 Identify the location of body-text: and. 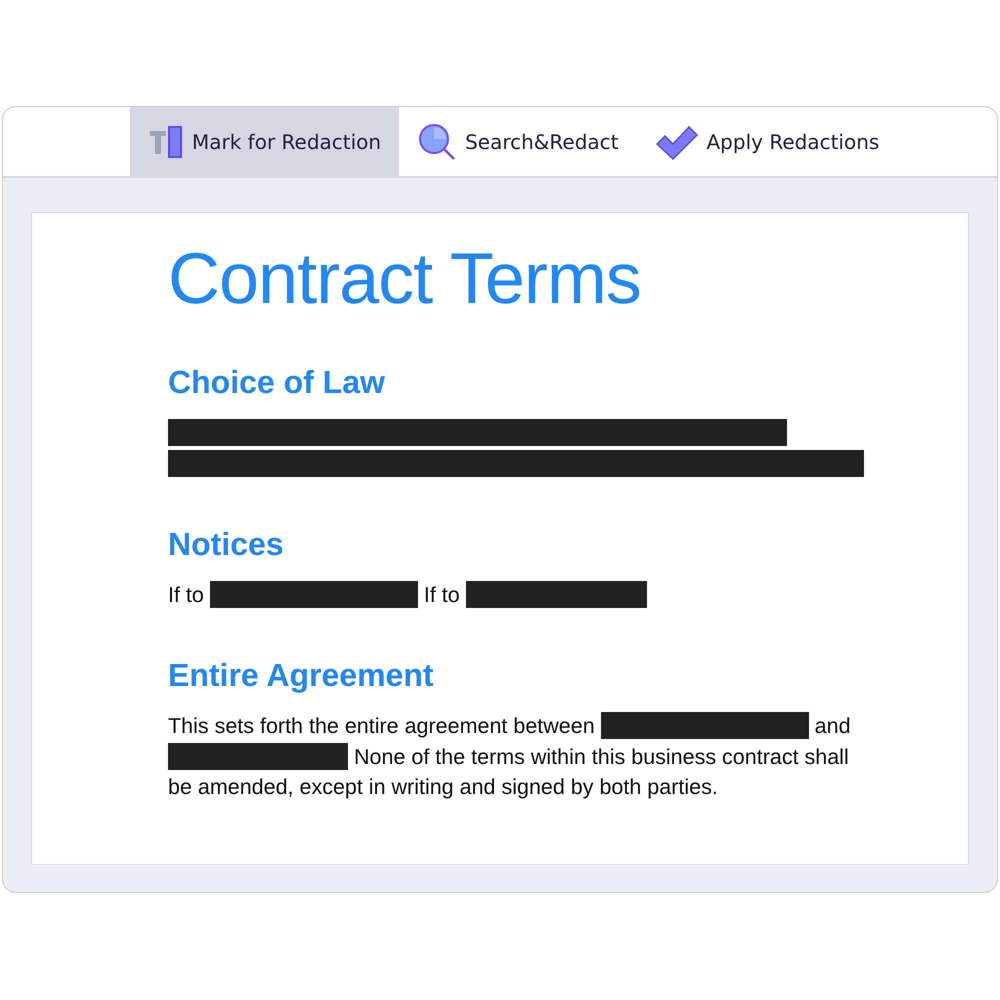
(832, 725).